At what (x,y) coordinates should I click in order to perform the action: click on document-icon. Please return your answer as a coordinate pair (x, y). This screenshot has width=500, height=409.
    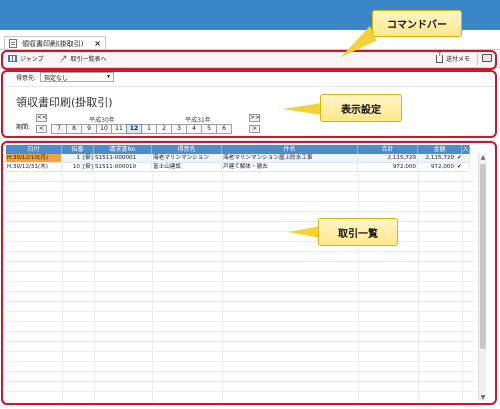
    Looking at the image, I should click on (13, 43).